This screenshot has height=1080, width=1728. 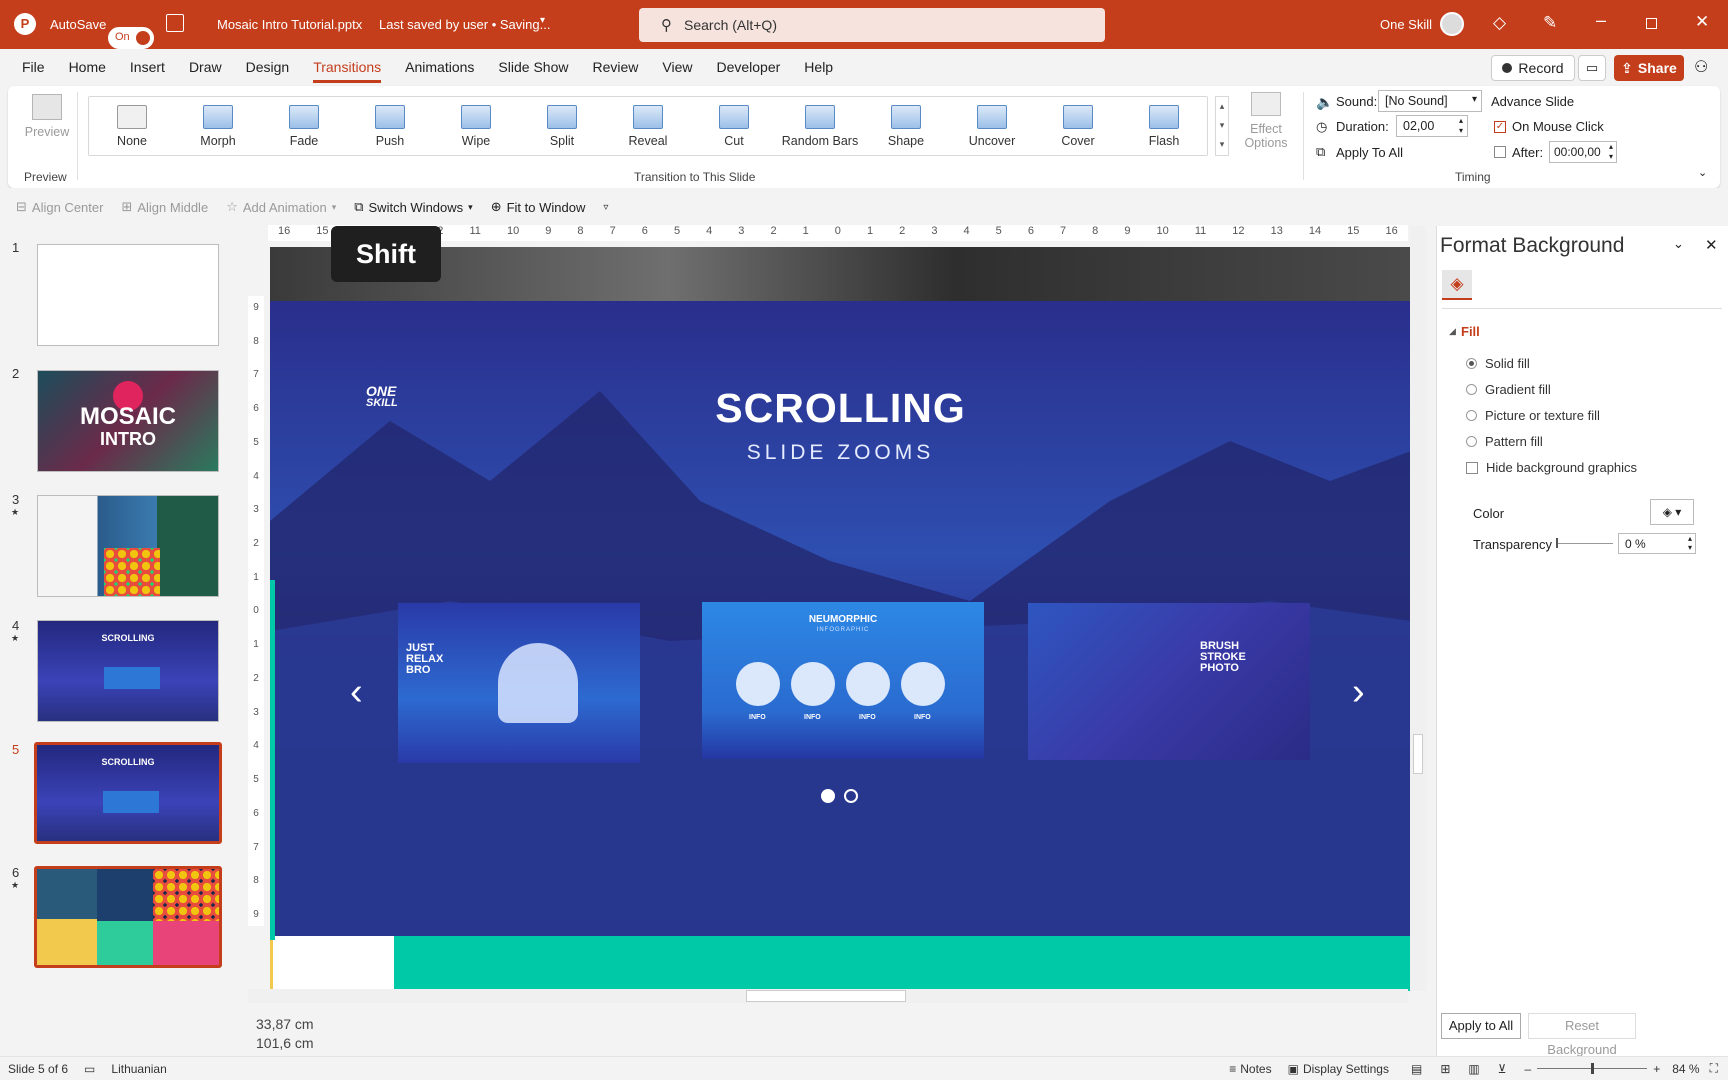 I want to click on hide-background-graphics-option: Hide background graphics, so click(x=1551, y=467).